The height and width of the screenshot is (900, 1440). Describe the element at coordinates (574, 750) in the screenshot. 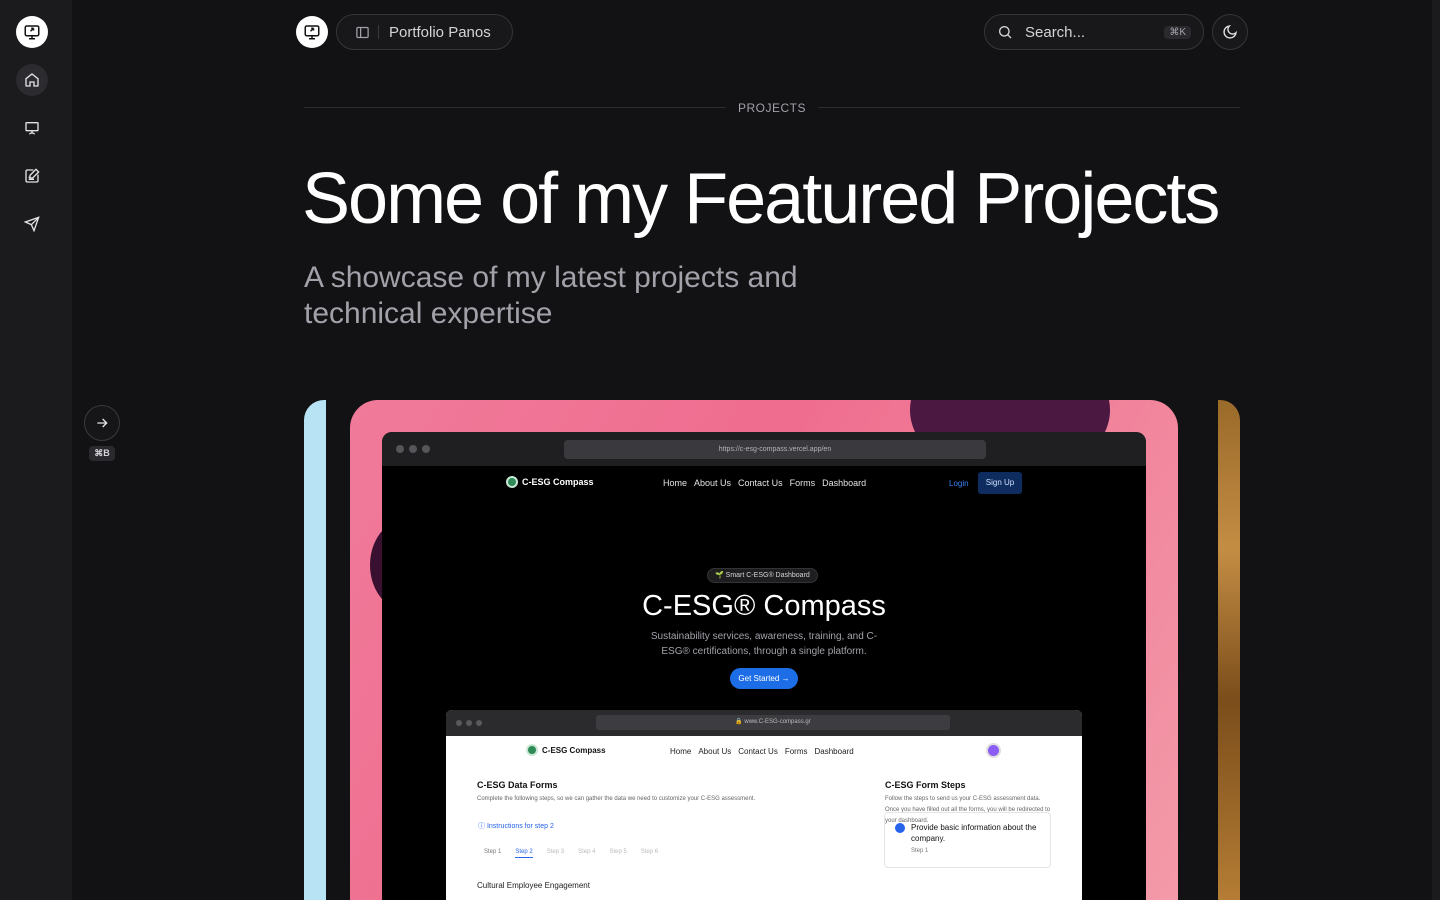

I see `inner-brand-text: C-ESG Compass` at that location.